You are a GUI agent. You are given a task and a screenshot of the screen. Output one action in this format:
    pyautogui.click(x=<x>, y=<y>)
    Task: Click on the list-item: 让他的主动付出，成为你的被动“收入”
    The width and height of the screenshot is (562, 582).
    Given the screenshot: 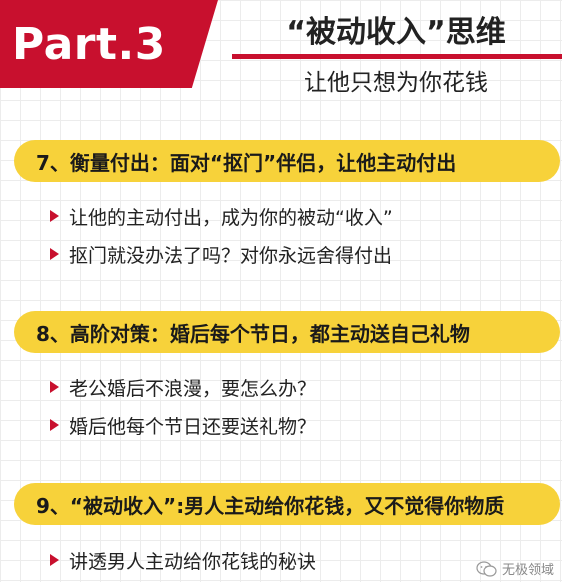 What is the action you would take?
    pyautogui.click(x=221, y=216)
    